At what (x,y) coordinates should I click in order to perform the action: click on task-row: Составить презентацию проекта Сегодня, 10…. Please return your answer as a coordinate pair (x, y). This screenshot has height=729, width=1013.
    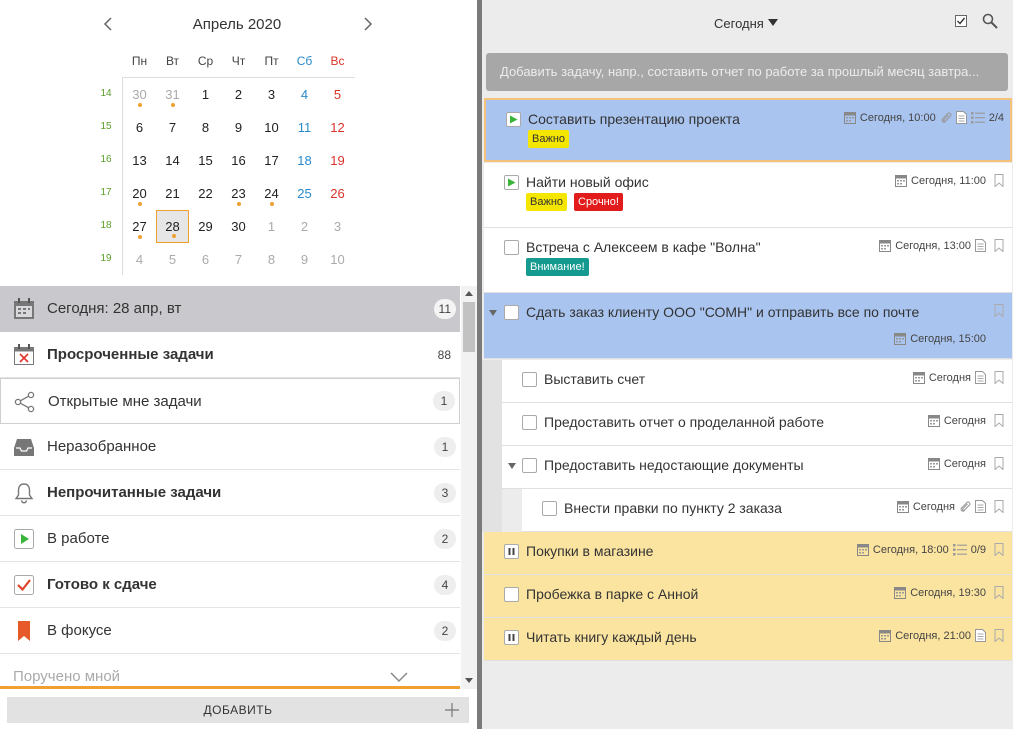
    Looking at the image, I should click on (748, 130).